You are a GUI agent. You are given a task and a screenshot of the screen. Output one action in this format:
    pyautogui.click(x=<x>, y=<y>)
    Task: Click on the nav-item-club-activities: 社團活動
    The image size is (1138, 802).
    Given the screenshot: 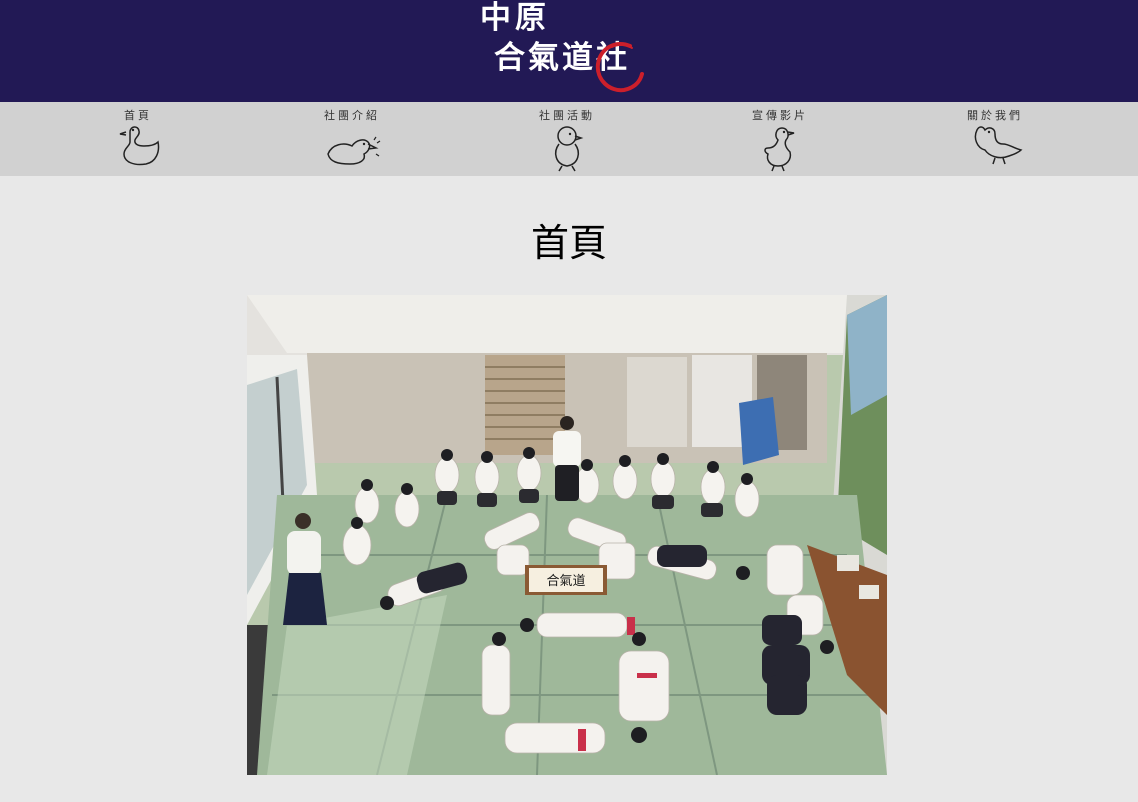 What is the action you would take?
    pyautogui.click(x=567, y=139)
    